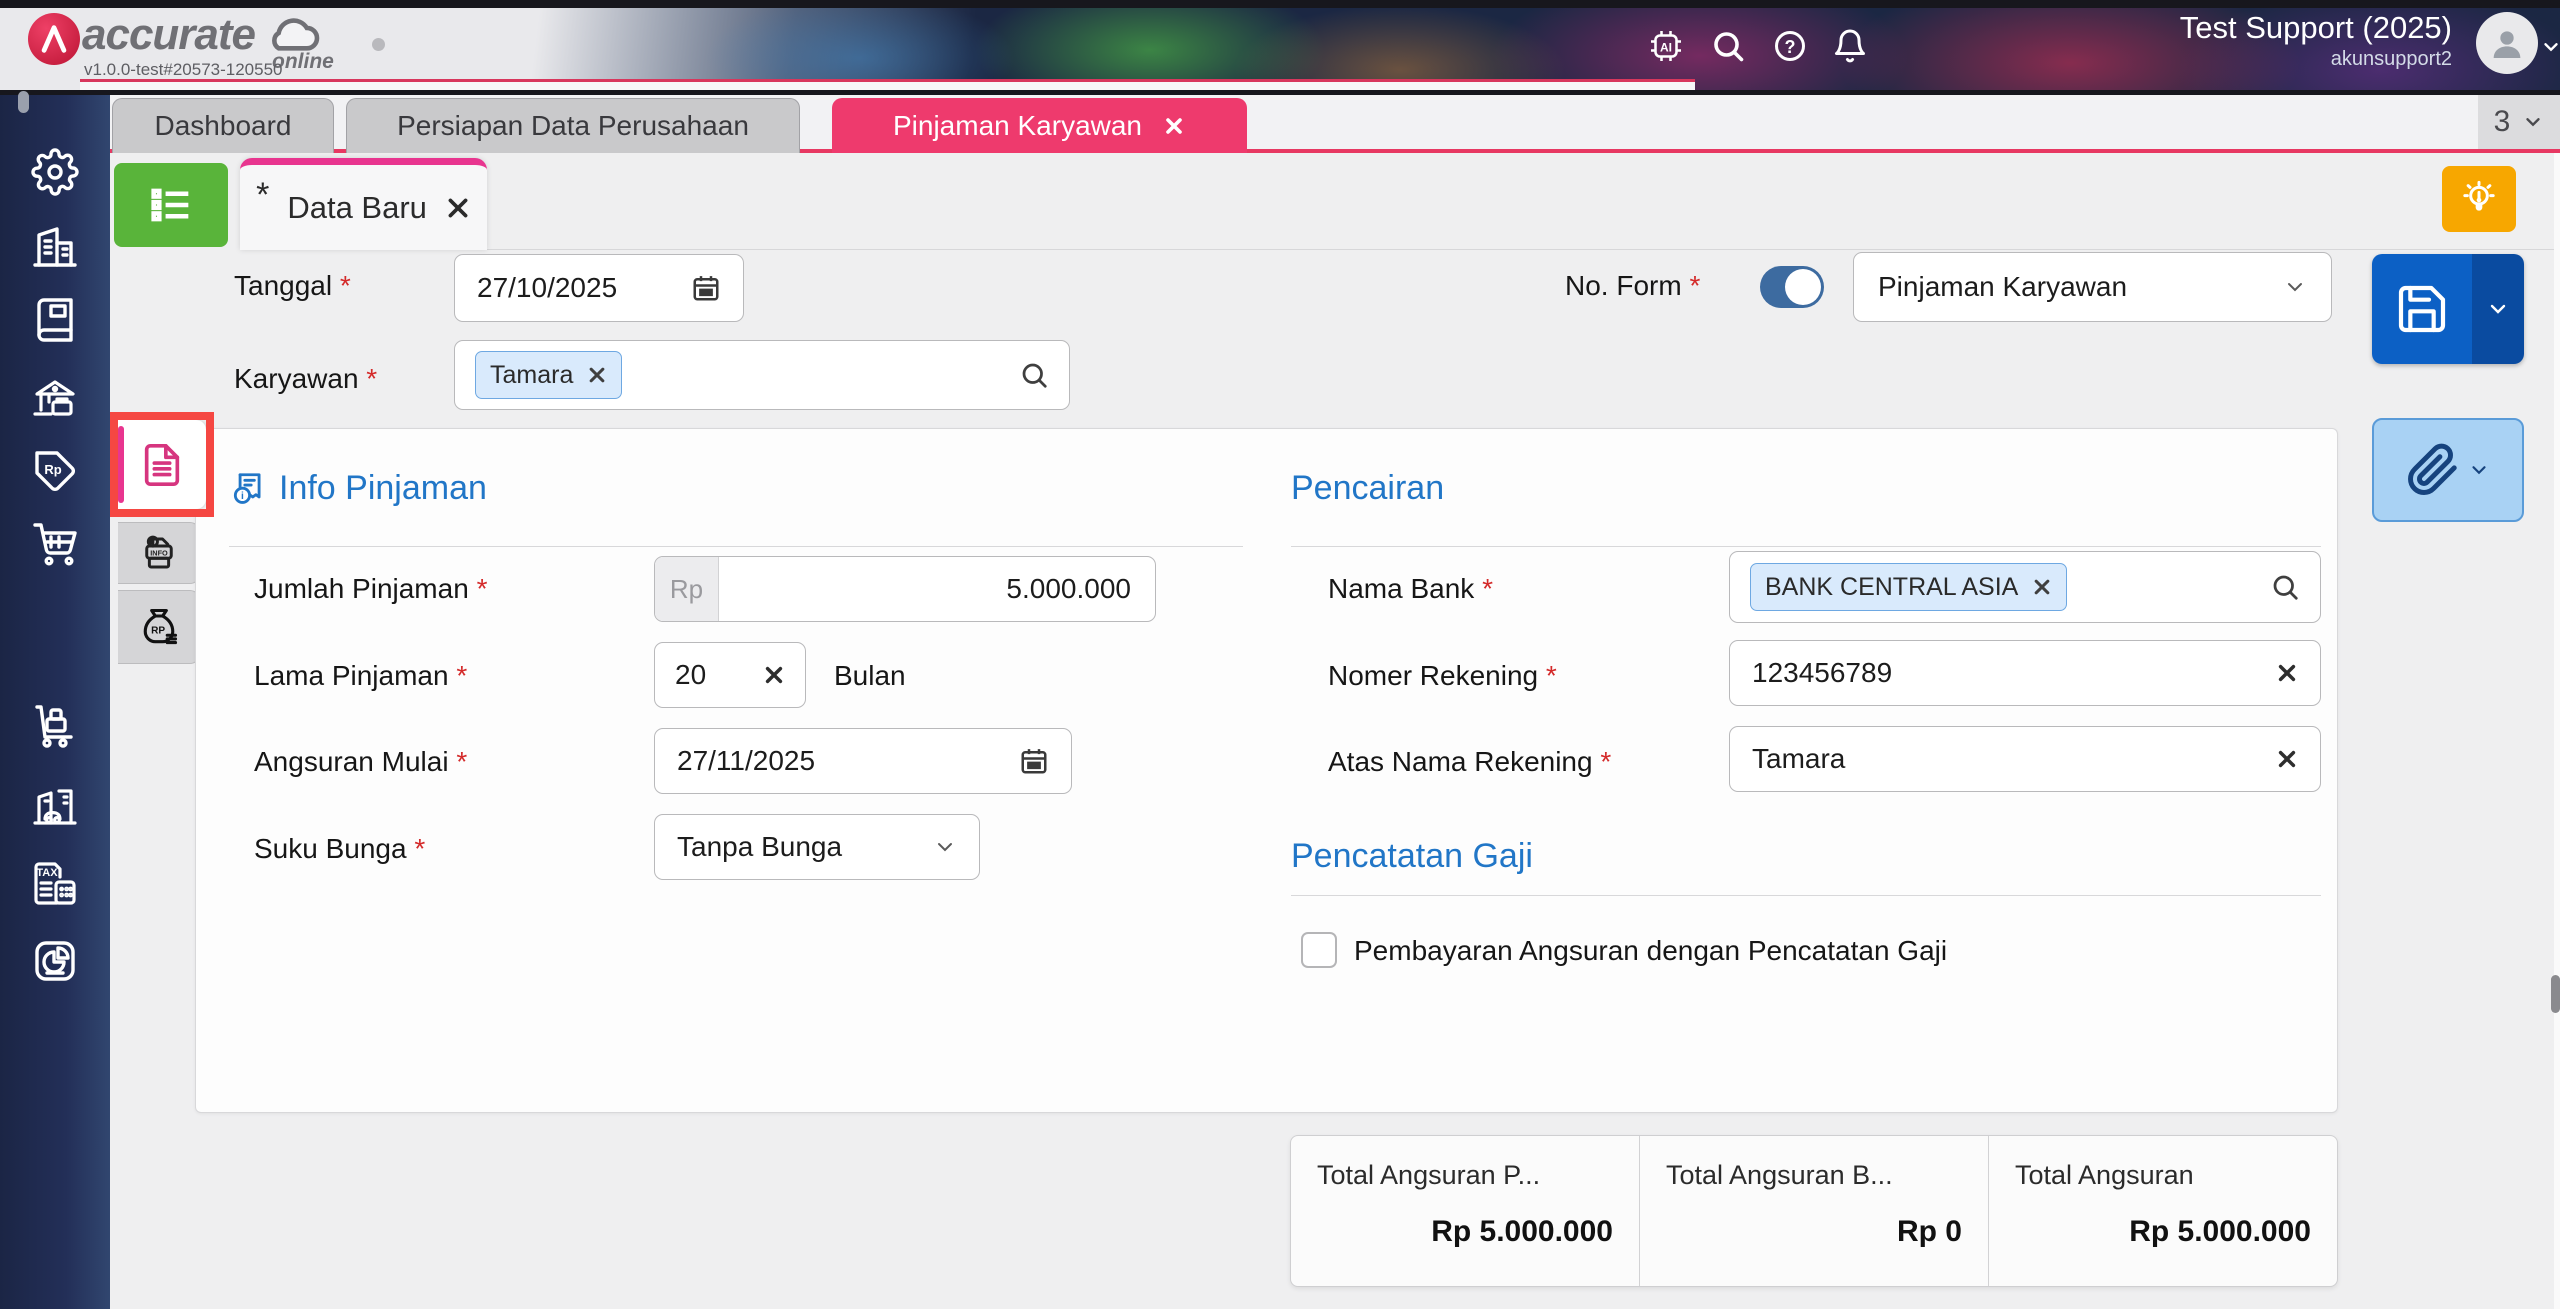 The image size is (2560, 1309). I want to click on save-options-dropdown, so click(2498, 309).